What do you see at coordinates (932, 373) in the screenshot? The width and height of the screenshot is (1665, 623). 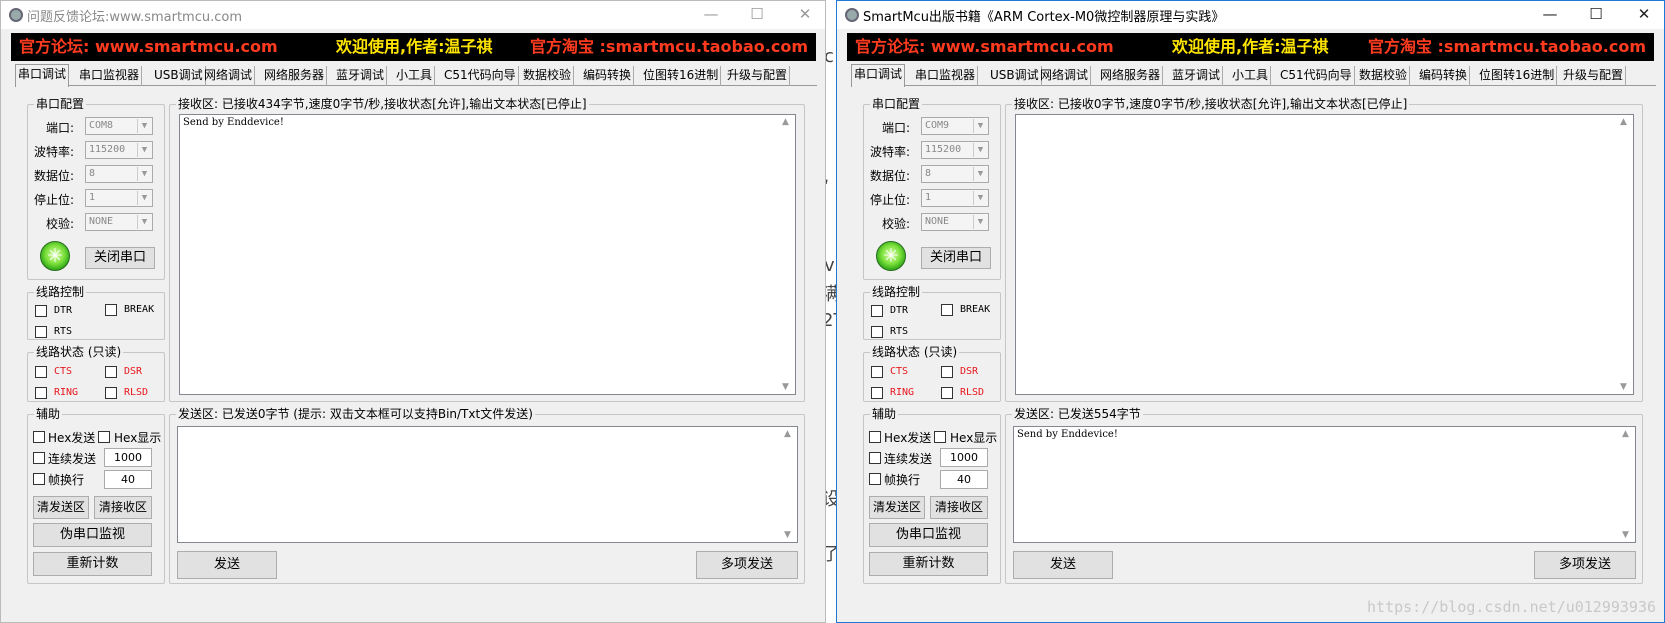 I see `line-status-group: 线路状态 (只读) CTS DSR RING RLSD` at bounding box center [932, 373].